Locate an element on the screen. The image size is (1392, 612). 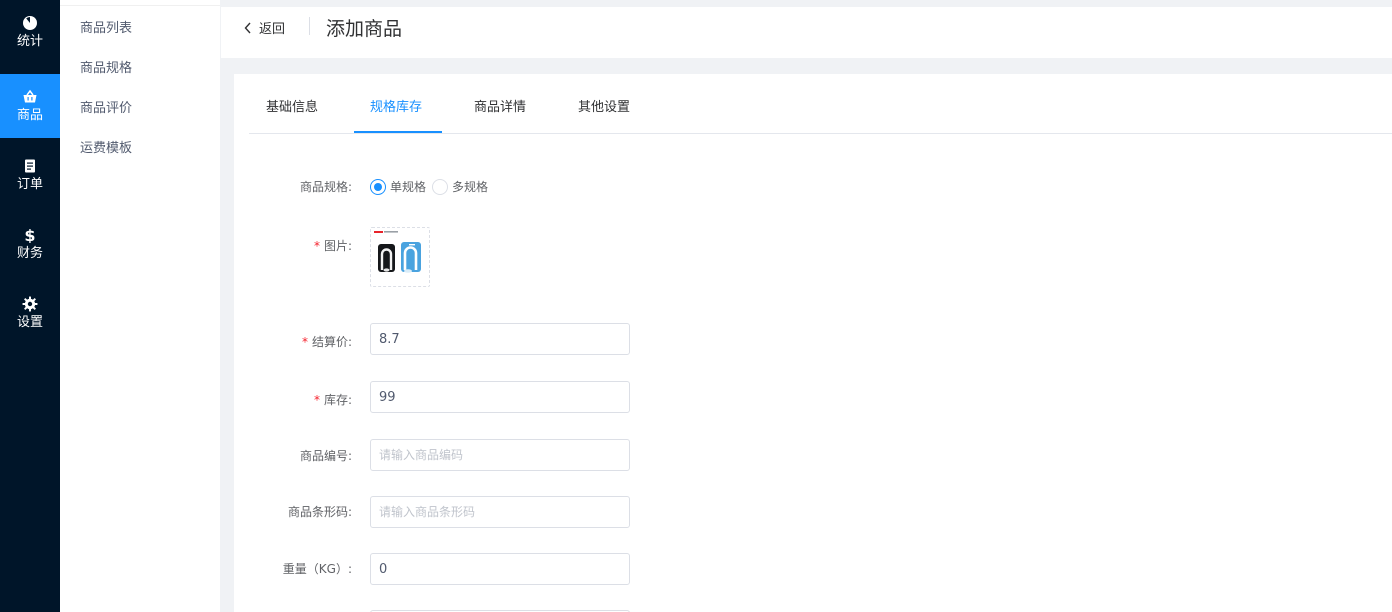
document-icon is located at coordinates (30, 165).